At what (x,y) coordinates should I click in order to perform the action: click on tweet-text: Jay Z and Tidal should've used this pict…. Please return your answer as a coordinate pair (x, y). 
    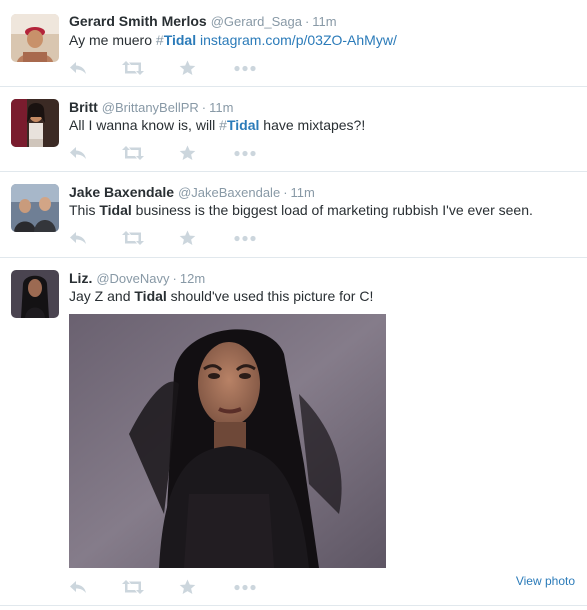
    Looking at the image, I should click on (221, 296).